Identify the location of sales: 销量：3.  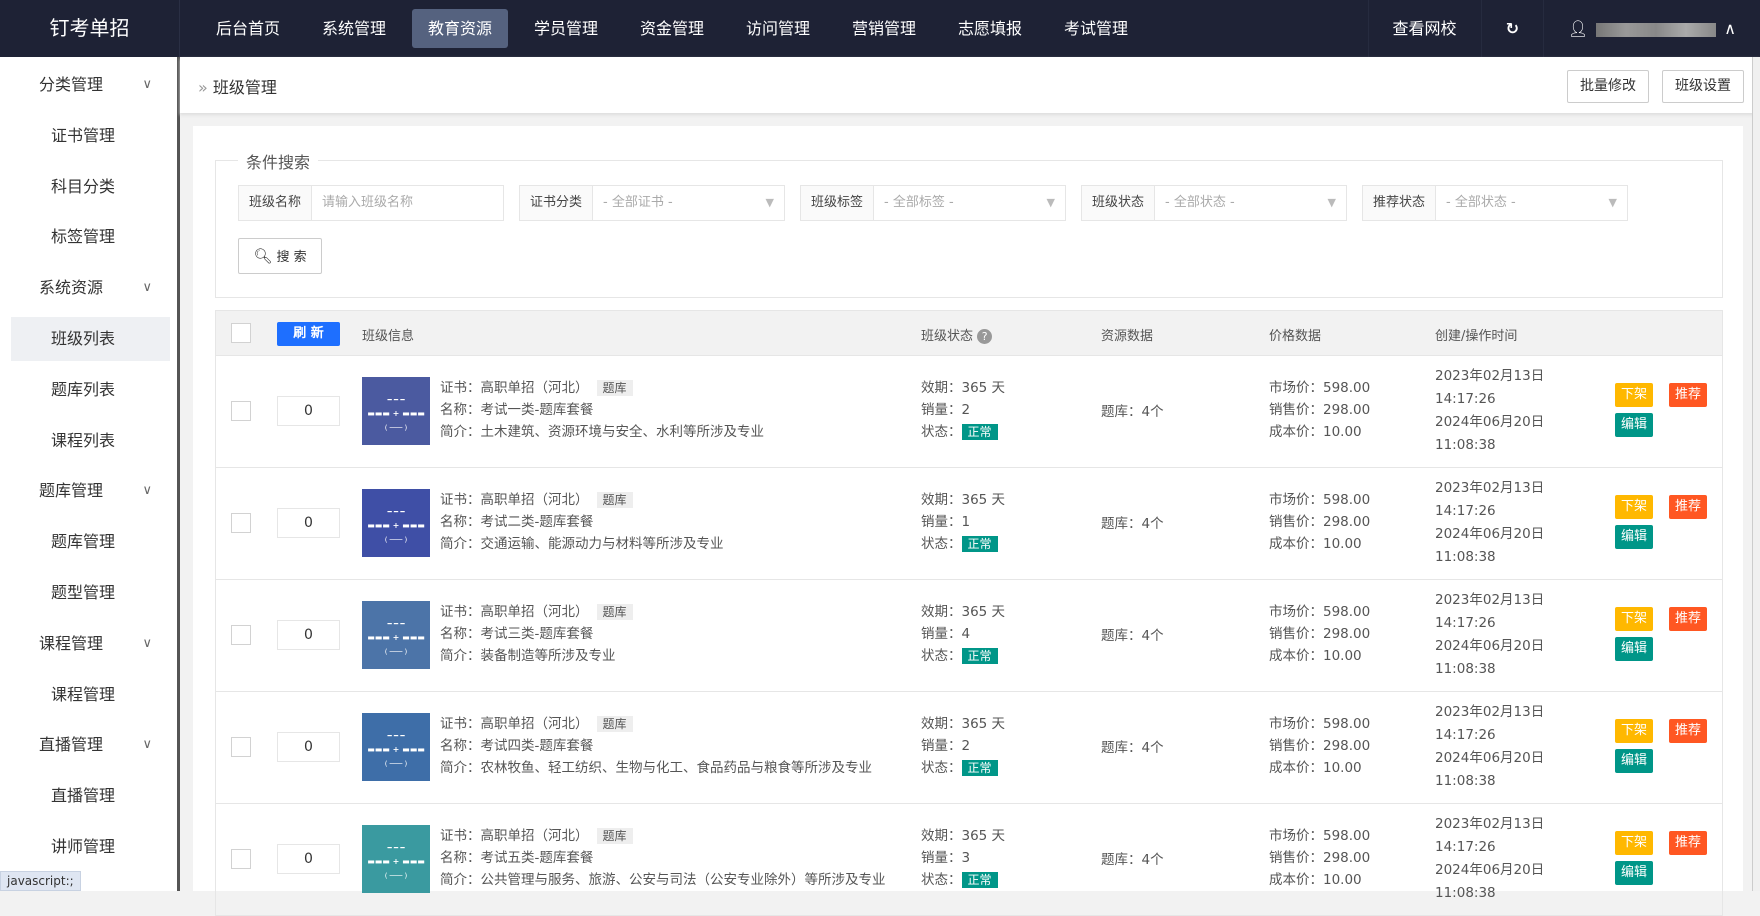
(946, 858).